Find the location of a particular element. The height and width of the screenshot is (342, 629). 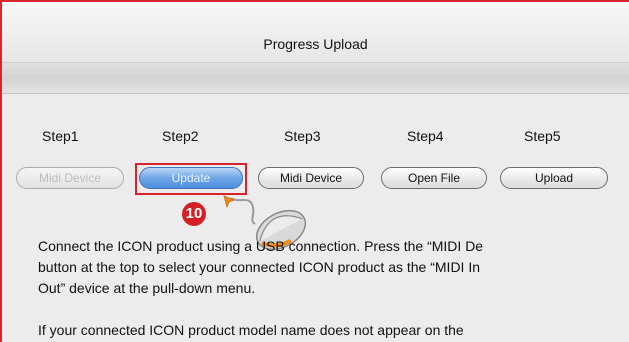

instruction-line: Out” device at the pull-down menu. is located at coordinates (147, 288).